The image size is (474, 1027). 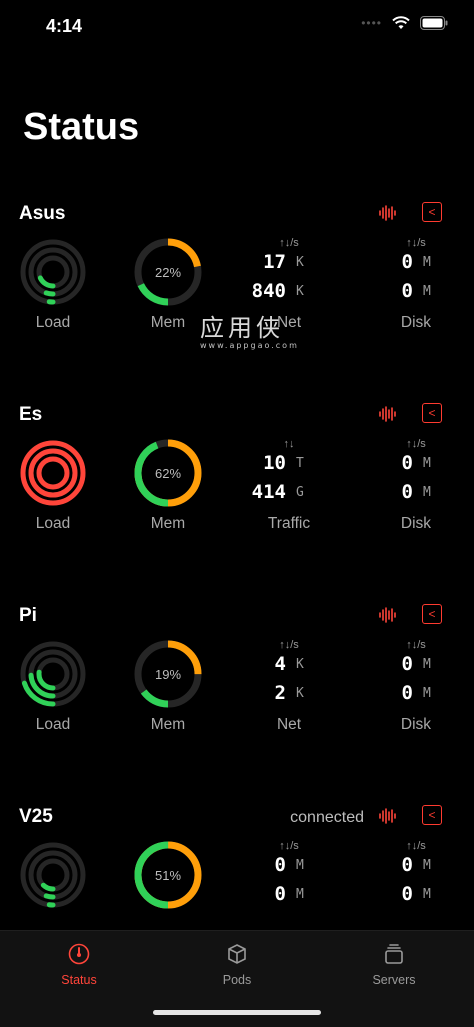 What do you see at coordinates (289, 724) in the screenshot?
I see `net-label: Net` at bounding box center [289, 724].